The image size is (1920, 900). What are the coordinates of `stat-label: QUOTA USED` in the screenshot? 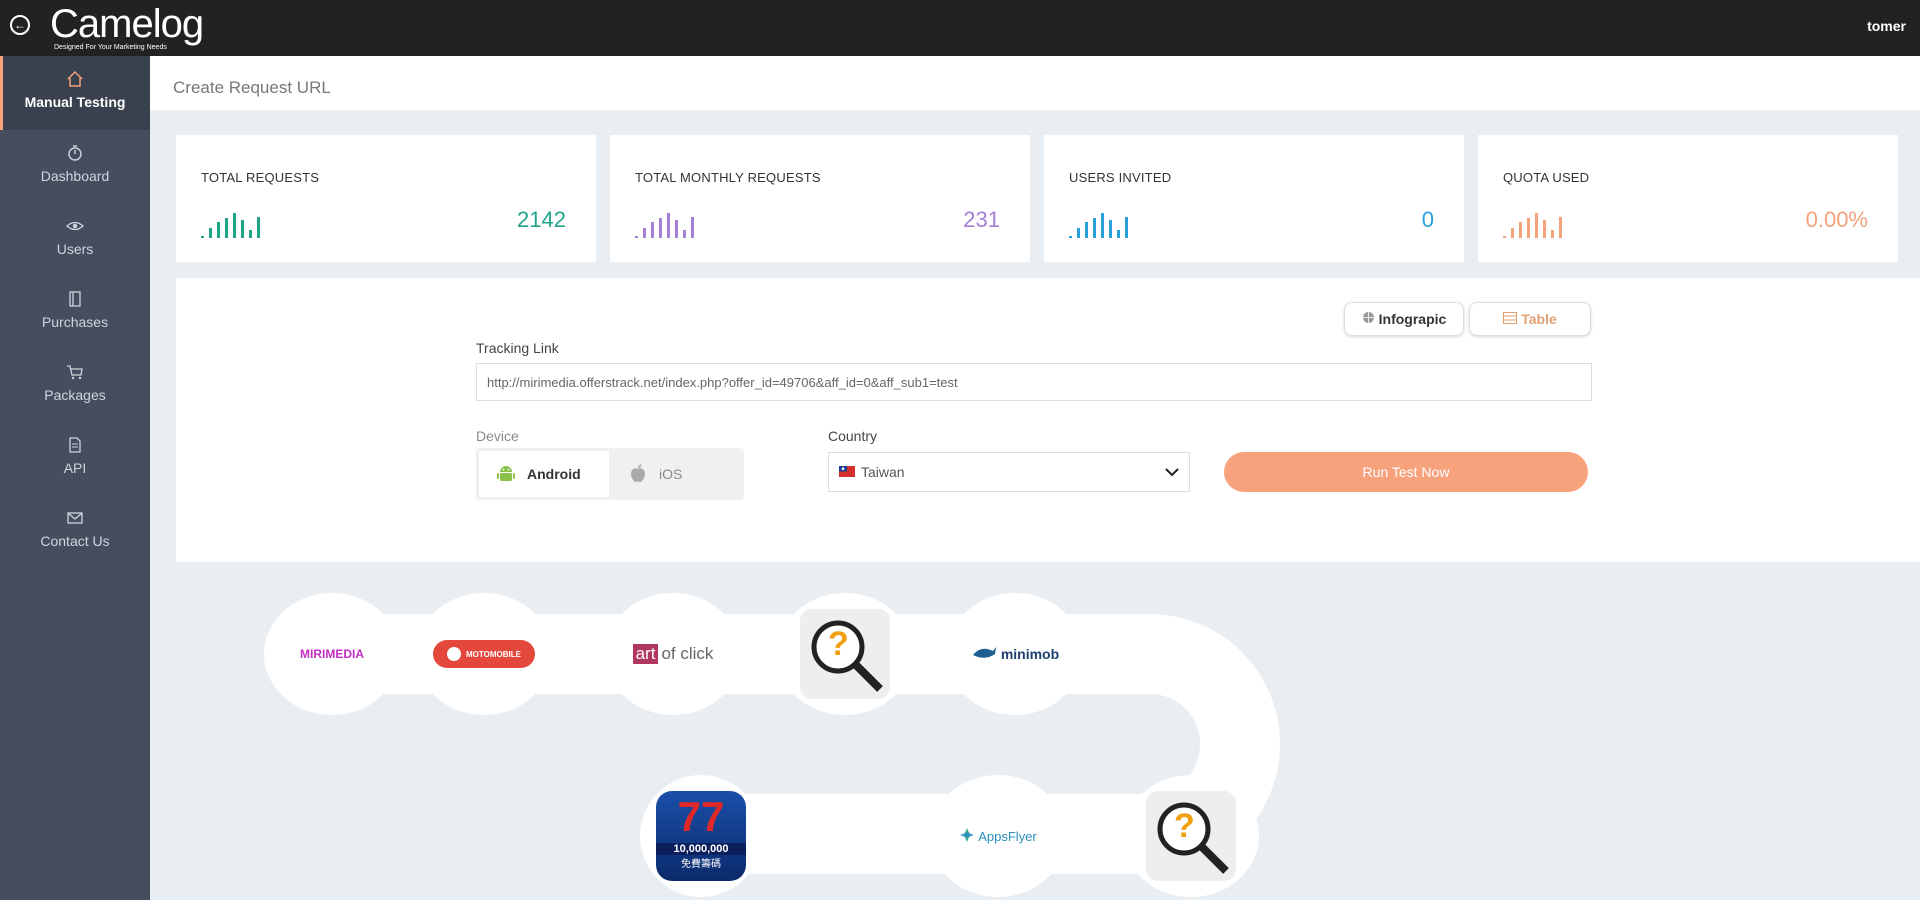 It's located at (1546, 177).